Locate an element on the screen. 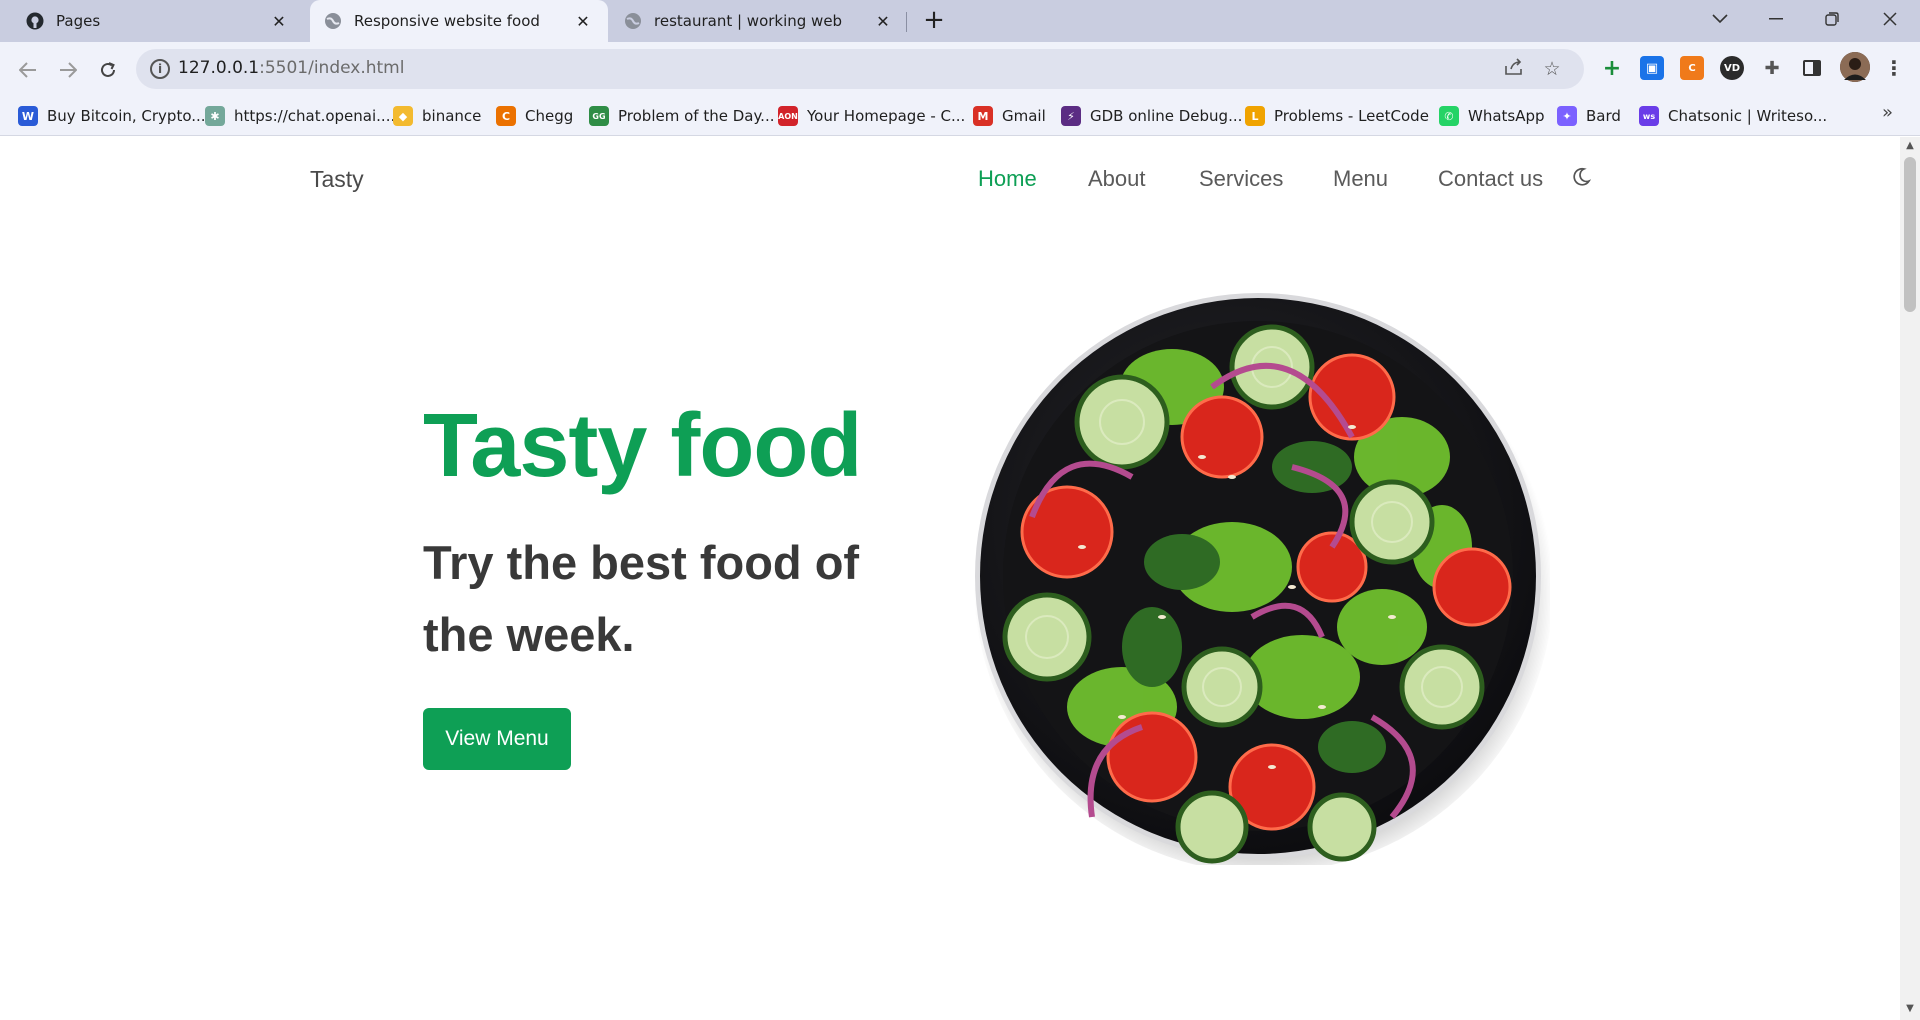 This screenshot has width=1920, height=1020. tab-responsive-website-food: Responsive website food ✕ is located at coordinates (459, 21).